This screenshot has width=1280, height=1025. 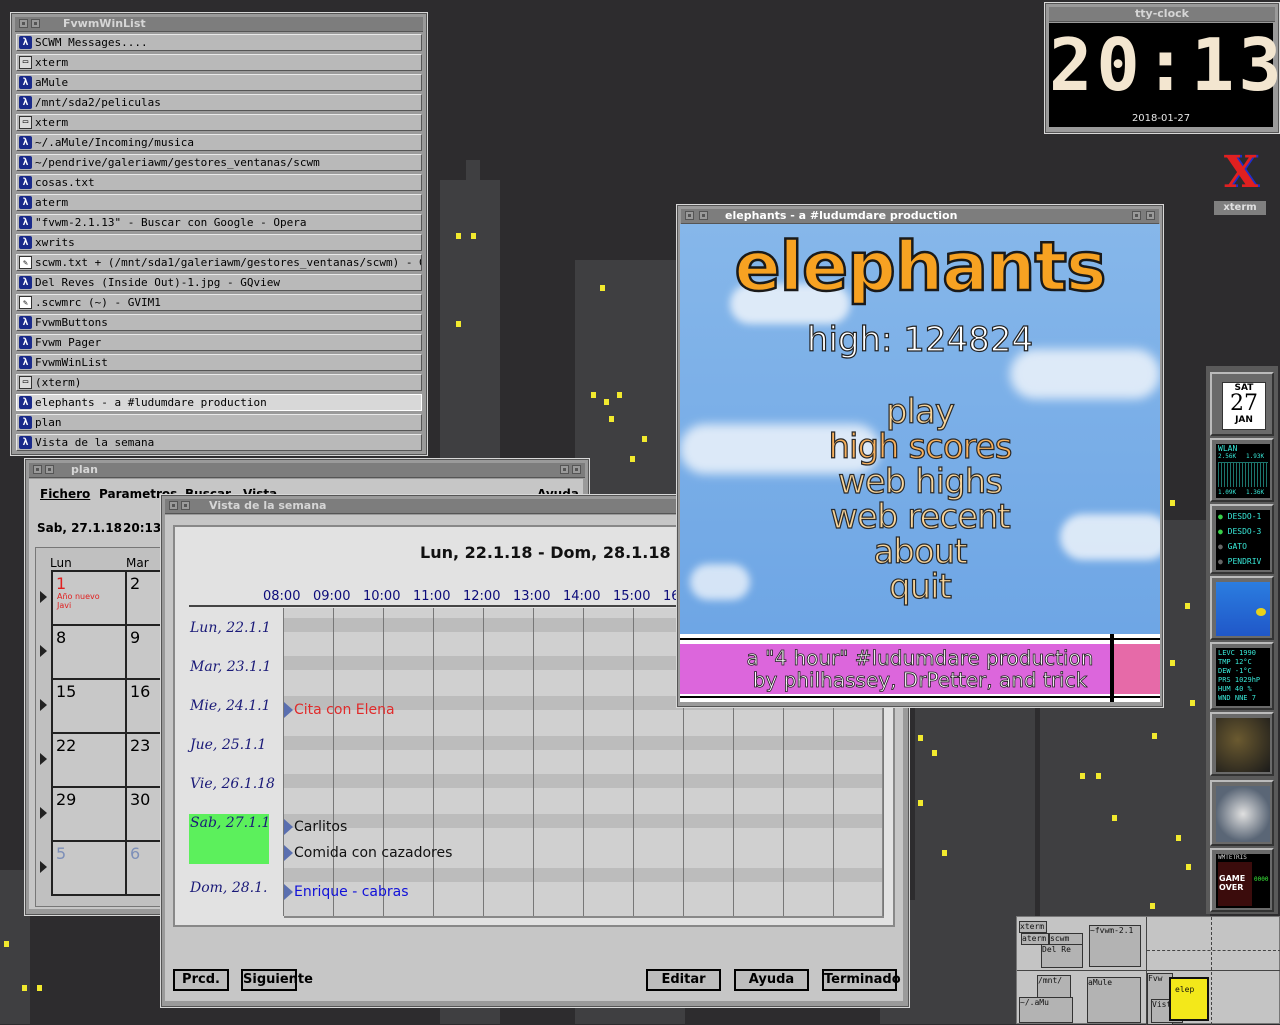 What do you see at coordinates (230, 628) in the screenshot?
I see `day-label: Lun, 22.1.1` at bounding box center [230, 628].